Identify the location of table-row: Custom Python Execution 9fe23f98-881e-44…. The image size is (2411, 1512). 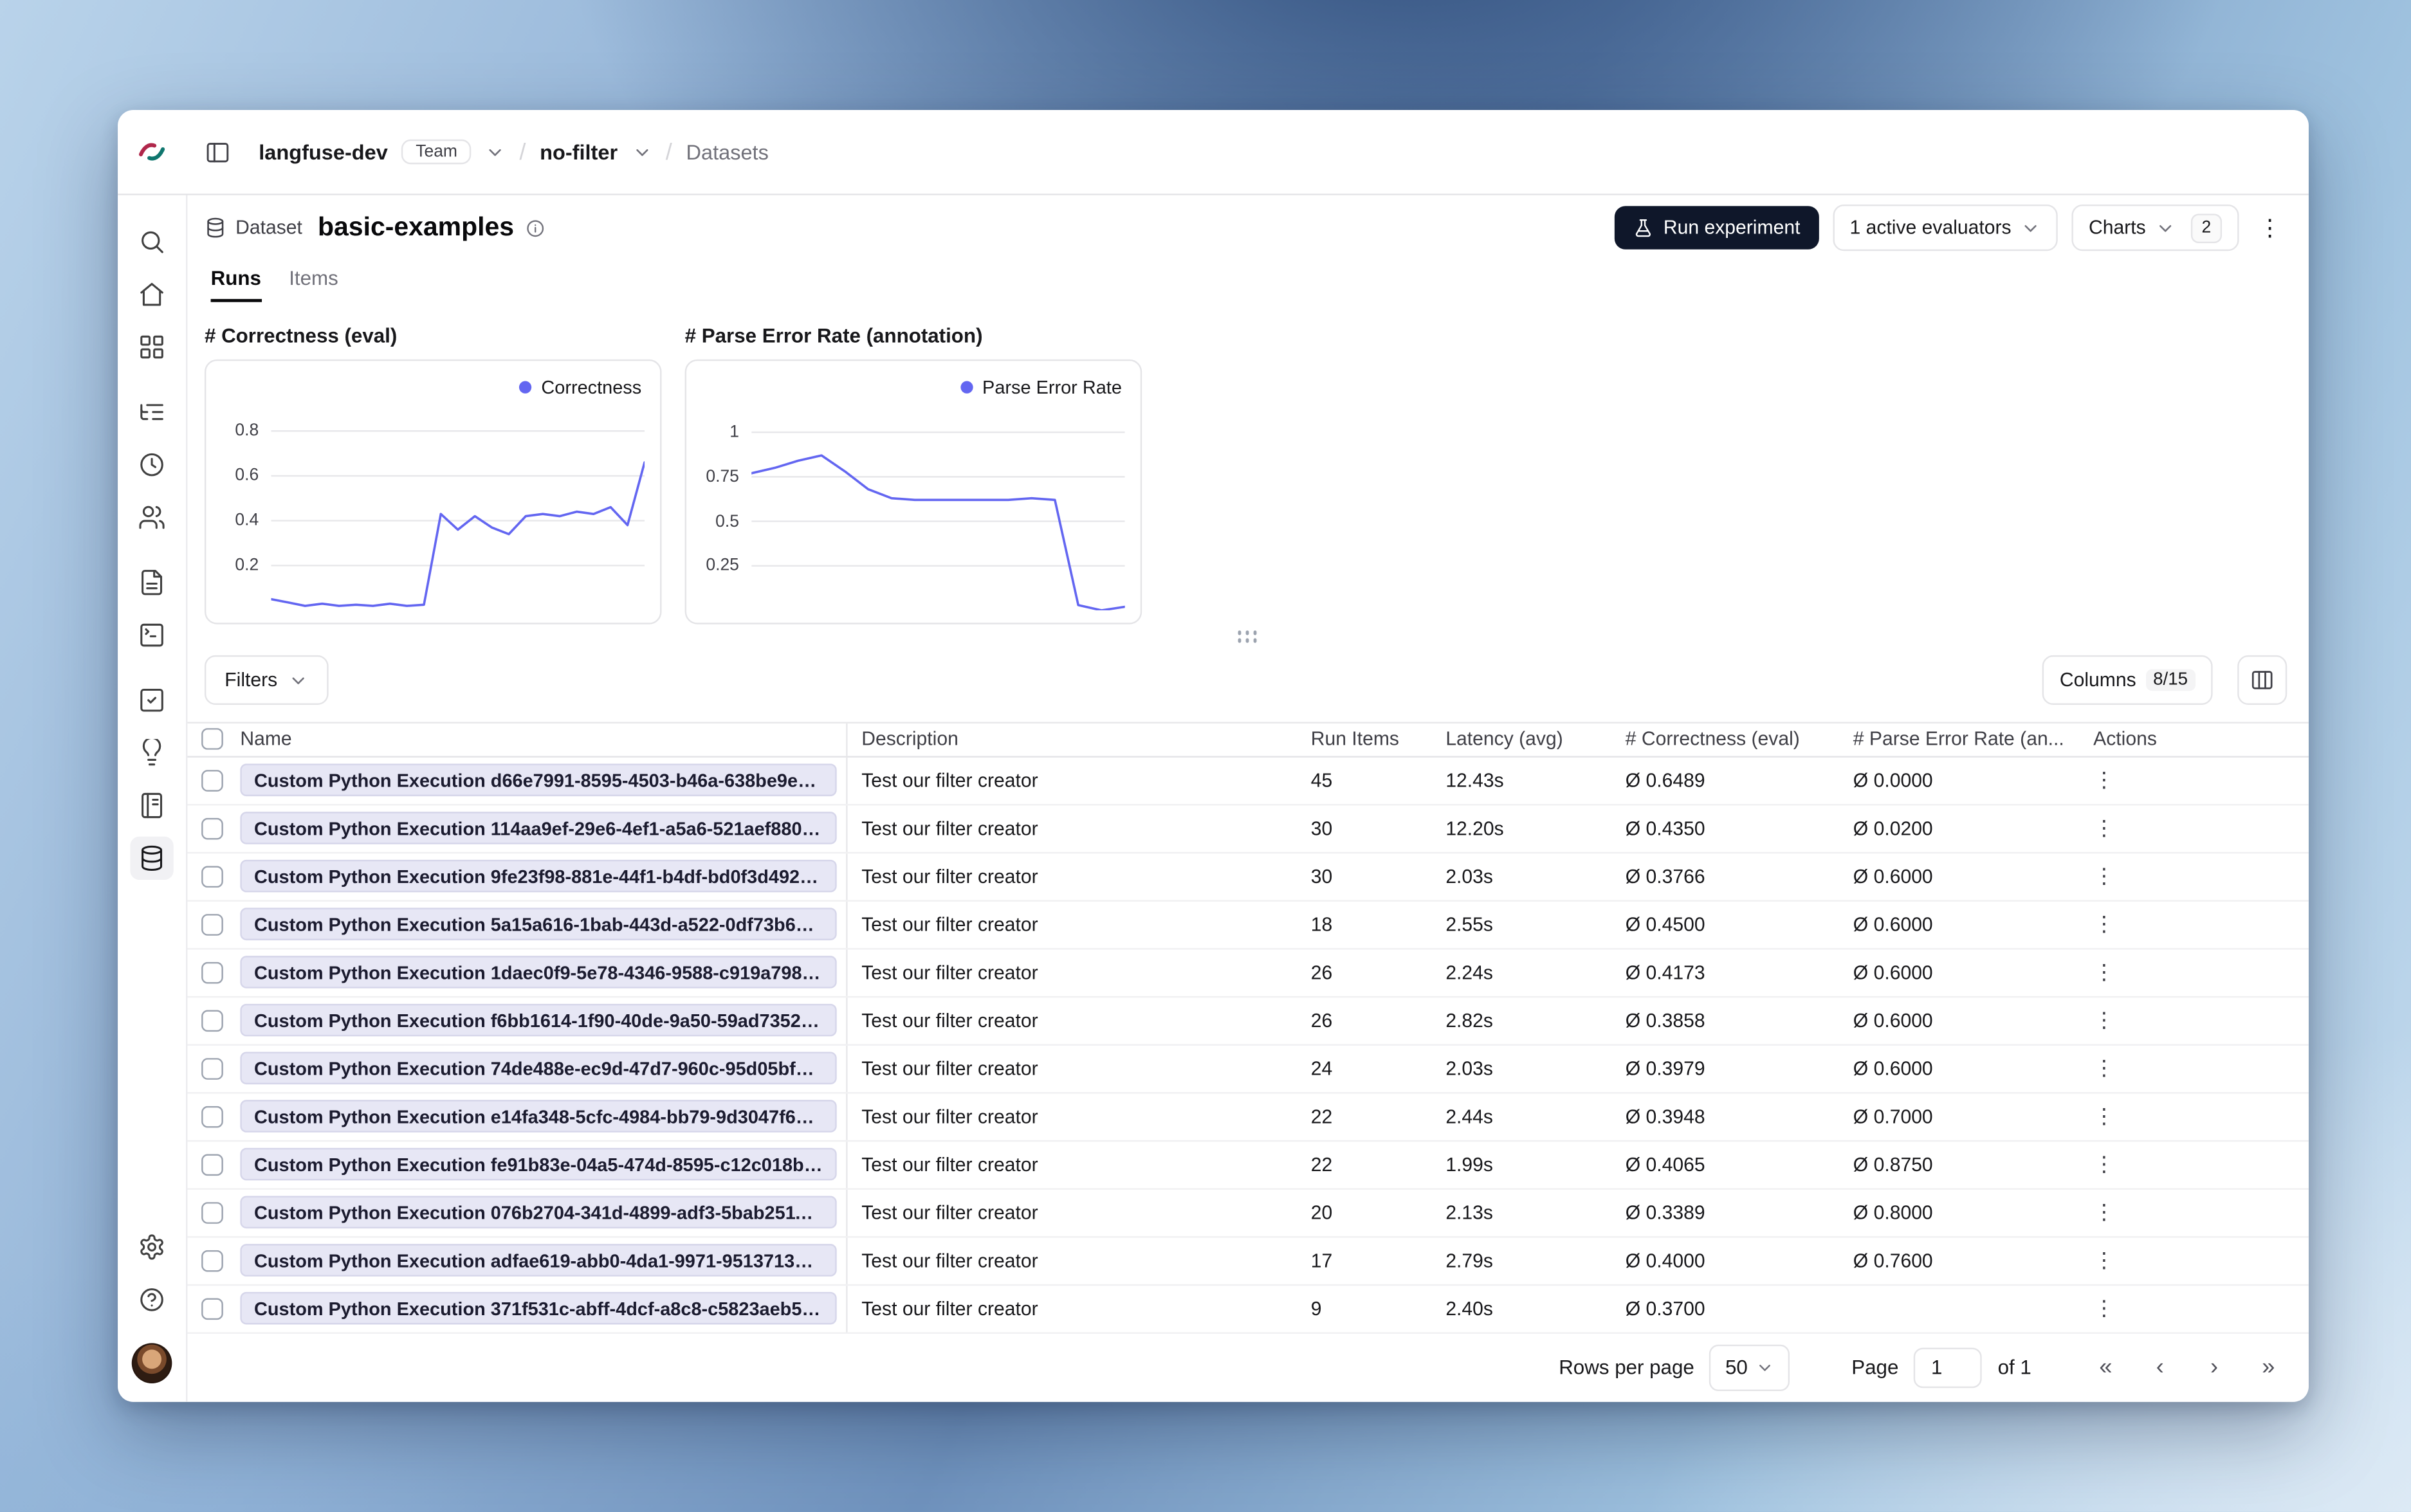
(1248, 877).